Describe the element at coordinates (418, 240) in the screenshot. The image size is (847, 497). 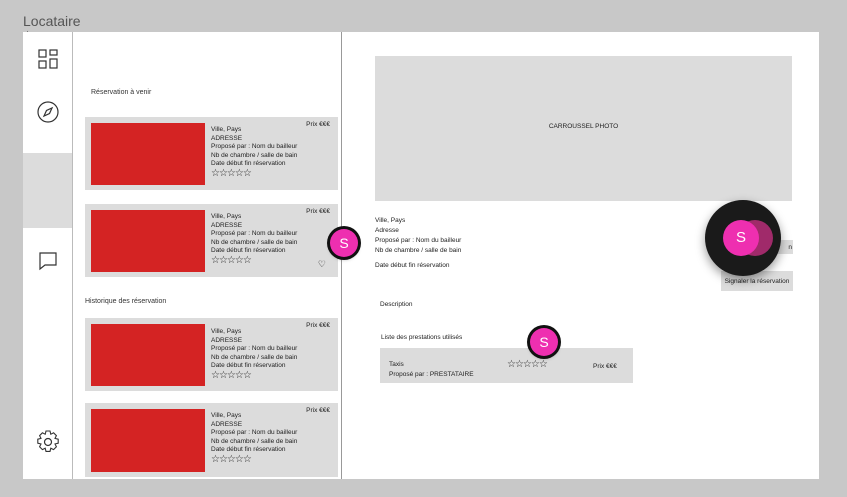
I see `detail-proposed: Proposé par : Nom du bailleur` at that location.